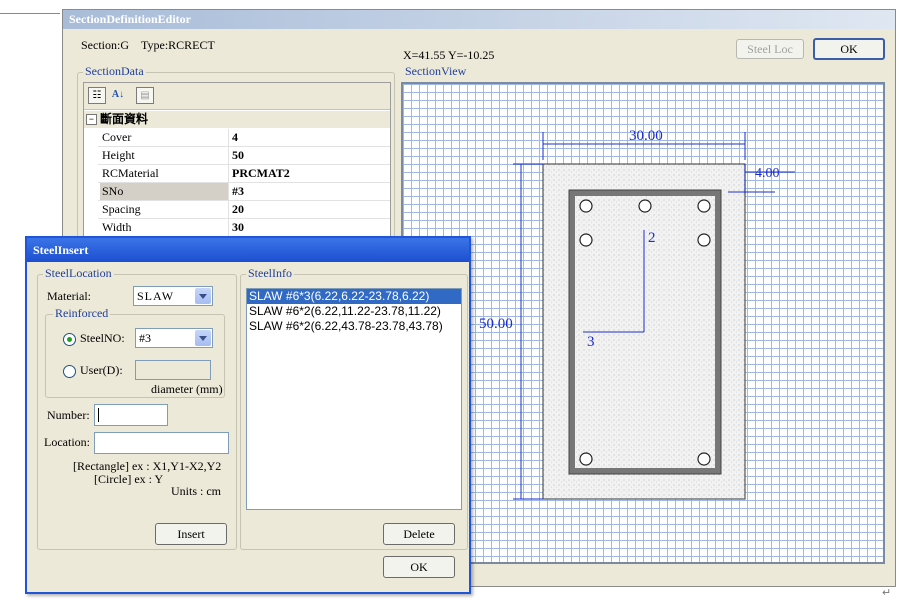 Image resolution: width=899 pixels, height=605 pixels. What do you see at coordinates (237, 96) in the screenshot?
I see `property-grid-toolbar: ☷ A↓ ▤` at bounding box center [237, 96].